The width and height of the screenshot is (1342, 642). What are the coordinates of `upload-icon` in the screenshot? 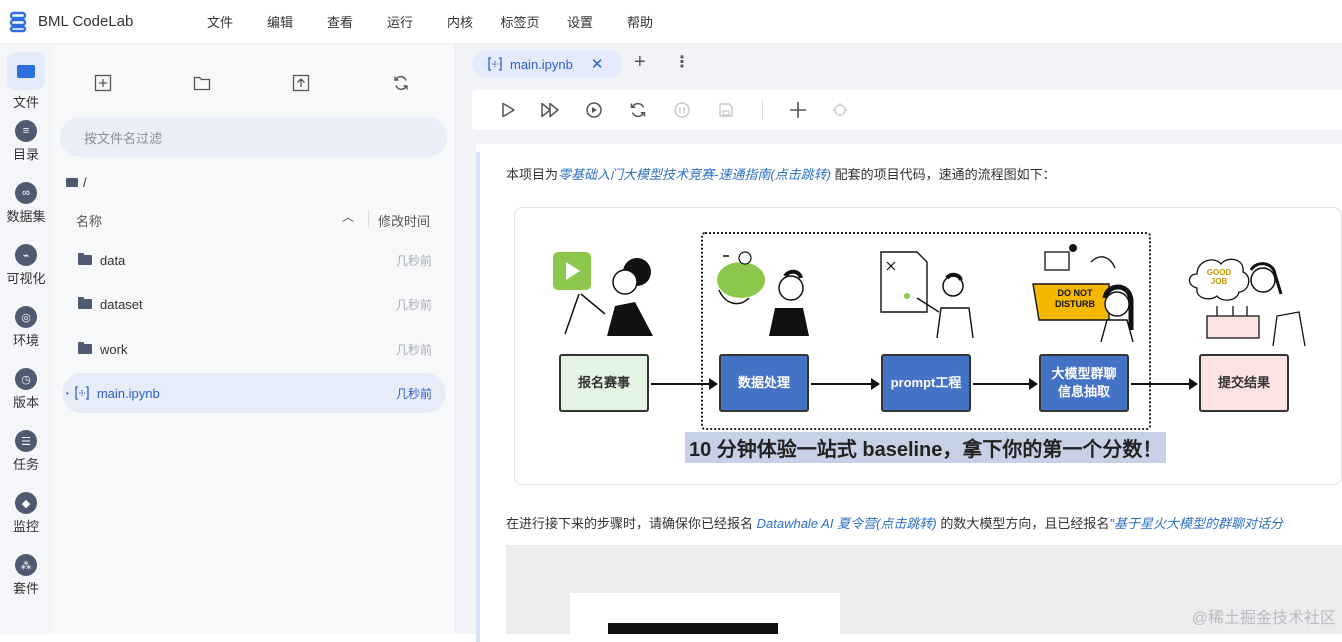 It's located at (301, 83).